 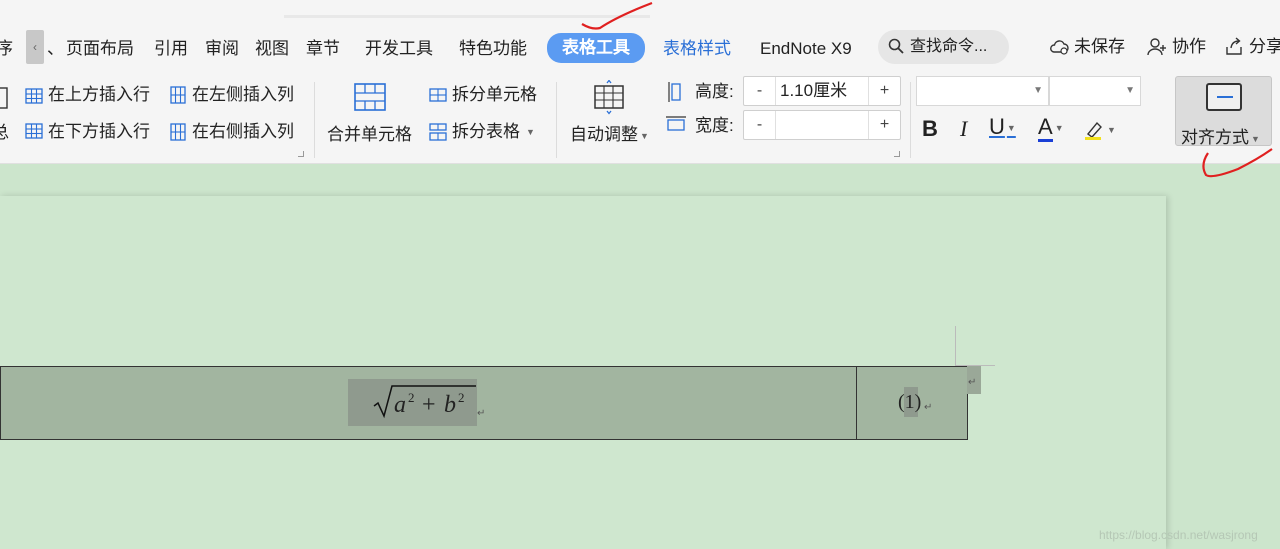 What do you see at coordinates (369, 112) in the screenshot?
I see `merge-cells-button: 合并单元格` at bounding box center [369, 112].